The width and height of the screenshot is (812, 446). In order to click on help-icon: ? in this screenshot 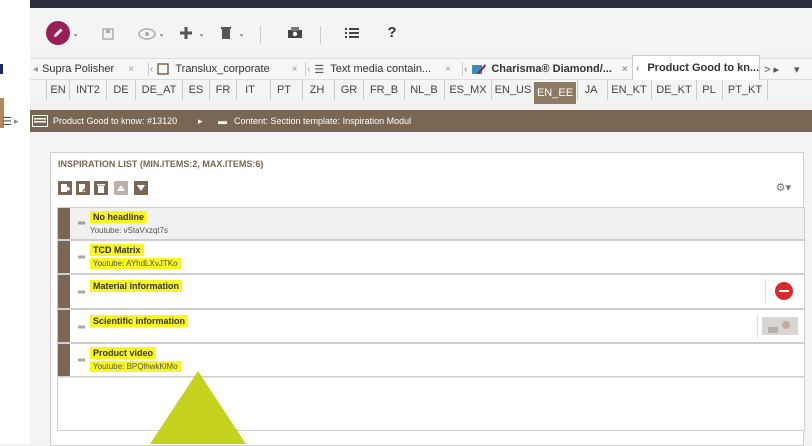, I will do `click(392, 32)`.